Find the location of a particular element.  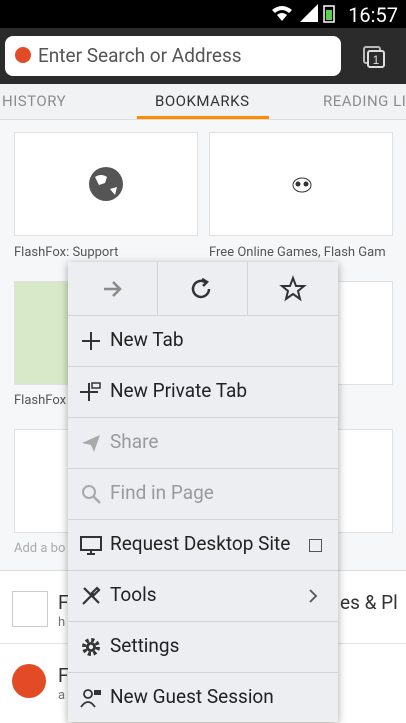

desktop-icon is located at coordinates (91, 545).